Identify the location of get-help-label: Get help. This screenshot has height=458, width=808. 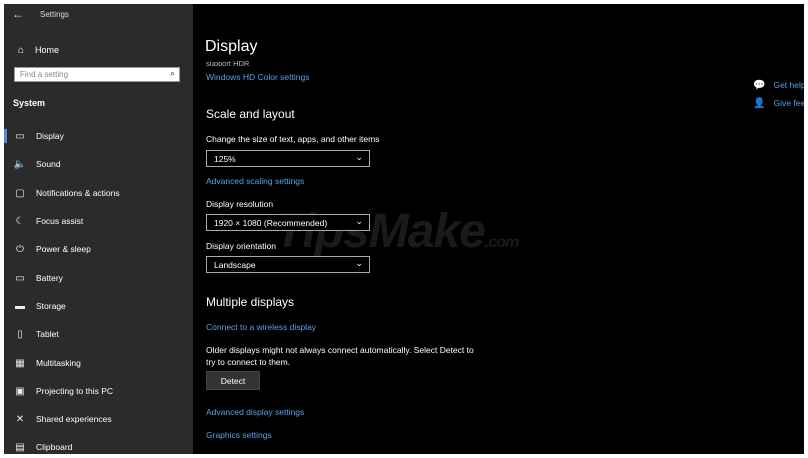
(788, 85).